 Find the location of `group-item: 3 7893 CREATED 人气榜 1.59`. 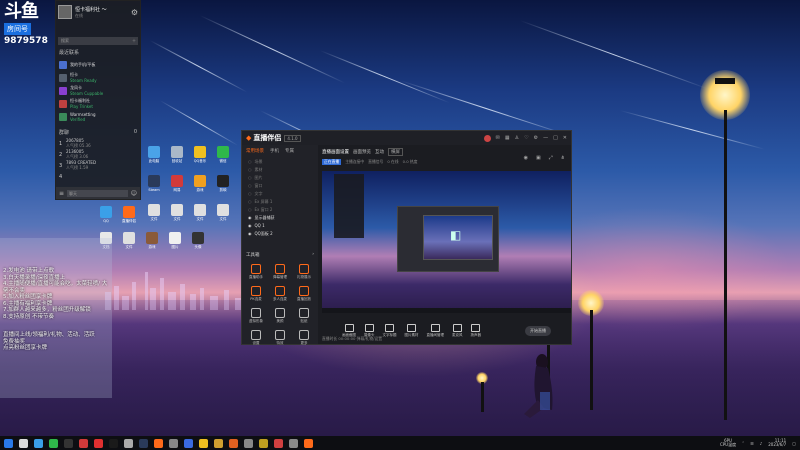

group-item: 3 7893 CREATED 人气榜 1.59 is located at coordinates (98, 165).